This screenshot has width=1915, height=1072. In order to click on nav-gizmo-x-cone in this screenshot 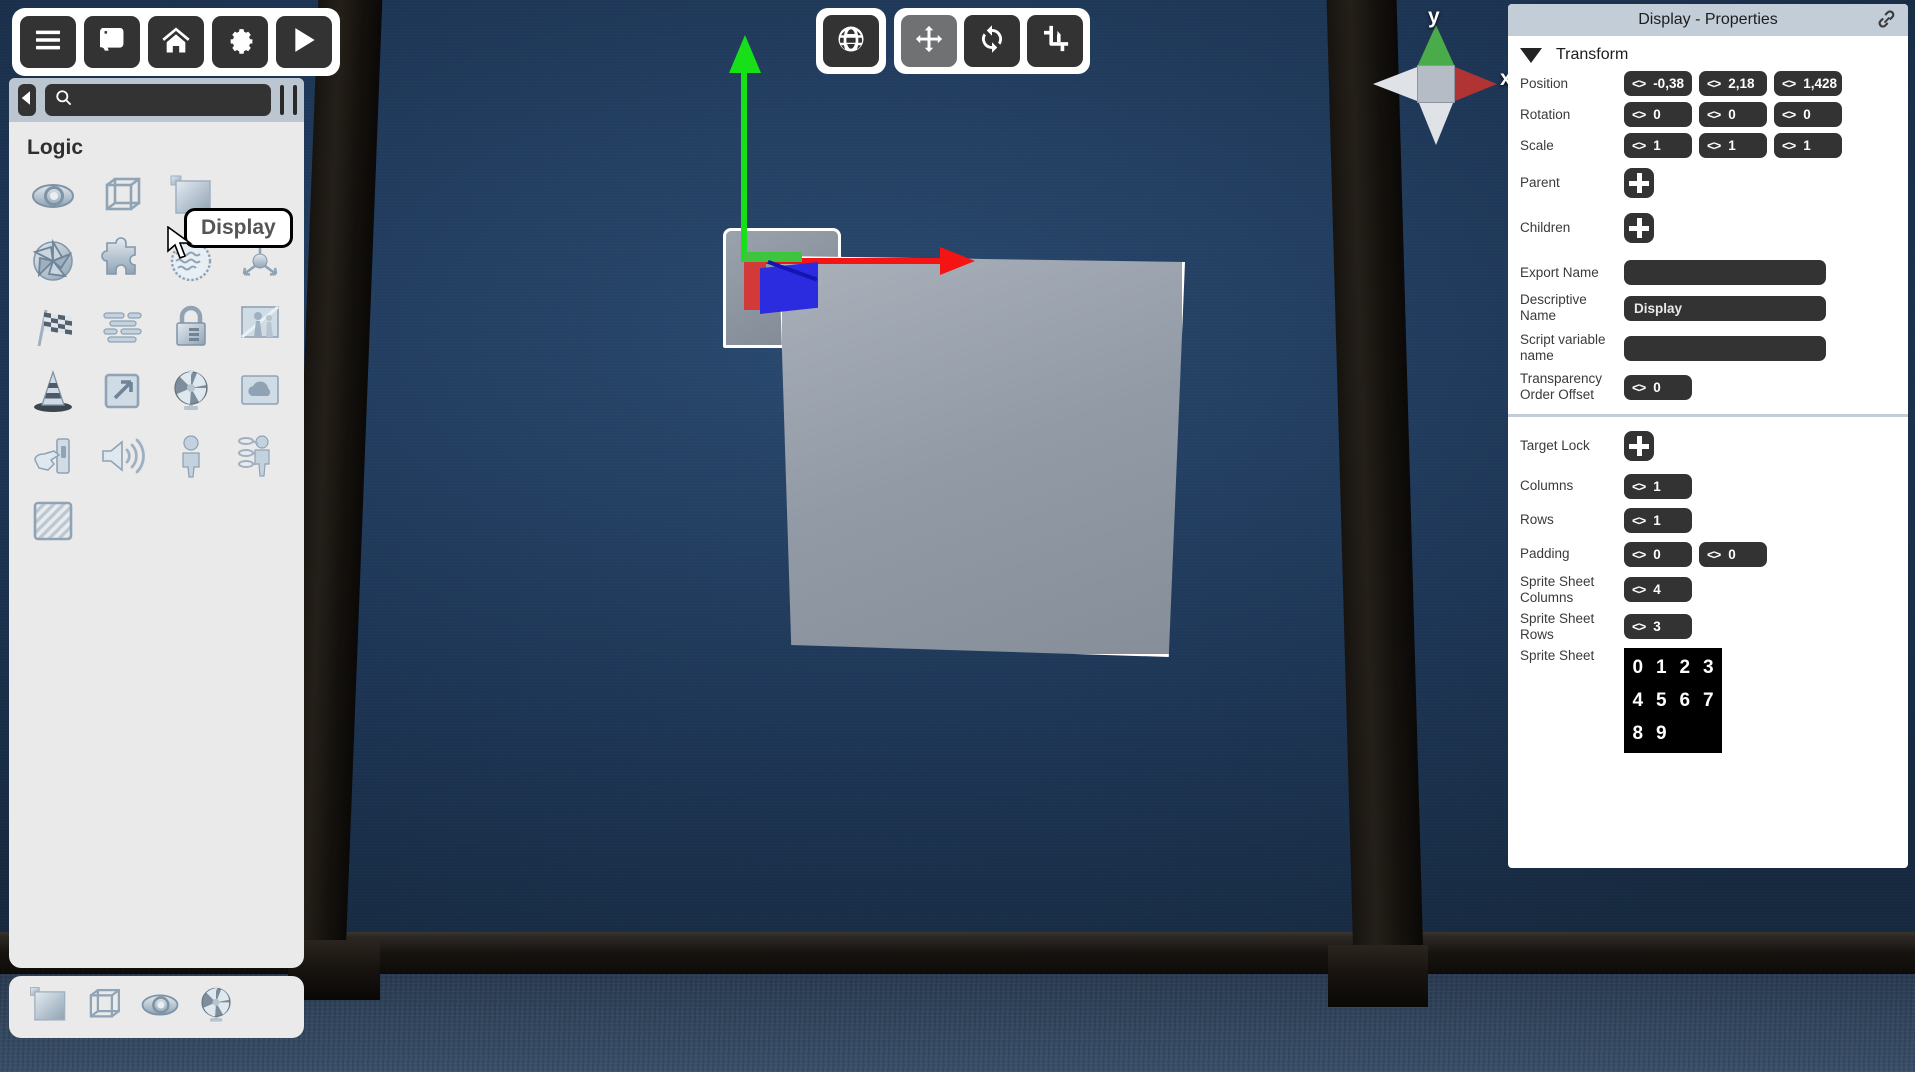, I will do `click(1476, 84)`.